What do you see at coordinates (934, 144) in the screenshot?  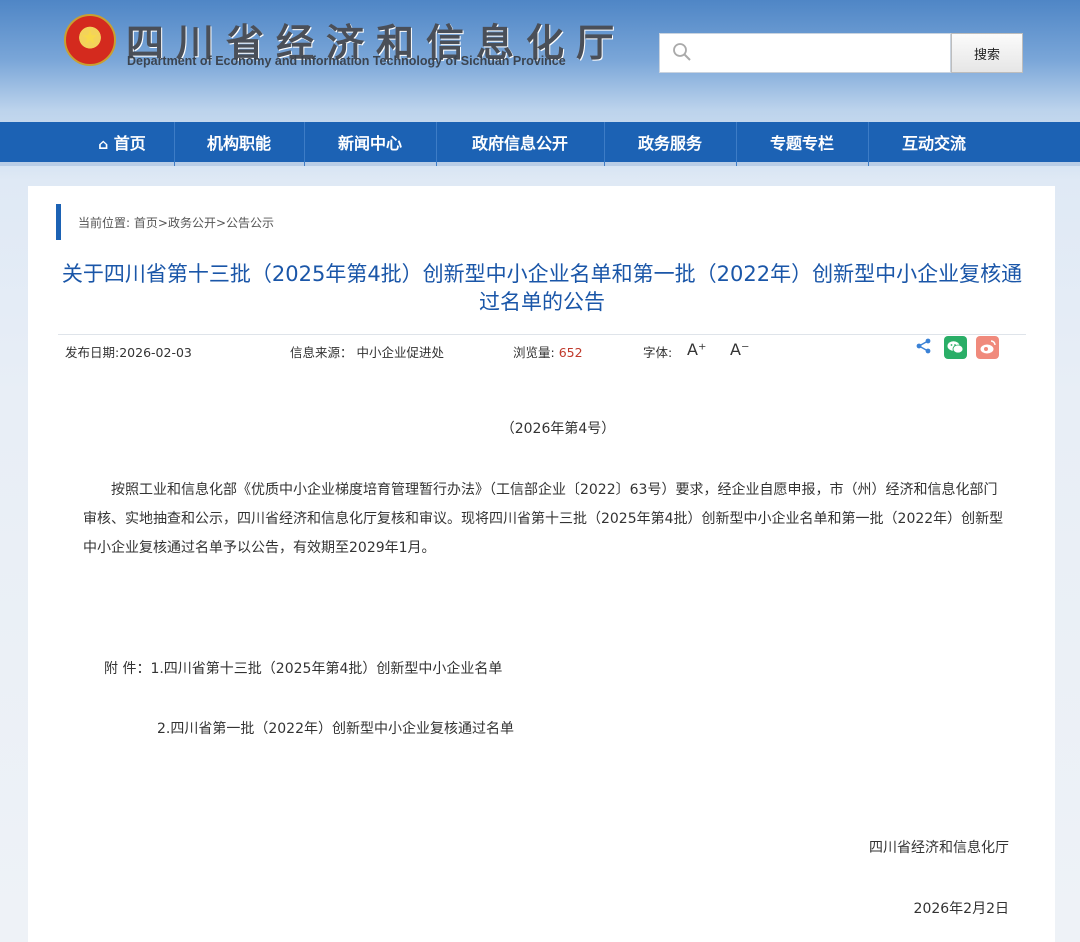 I see `nav-item-interaction: 互动交流` at bounding box center [934, 144].